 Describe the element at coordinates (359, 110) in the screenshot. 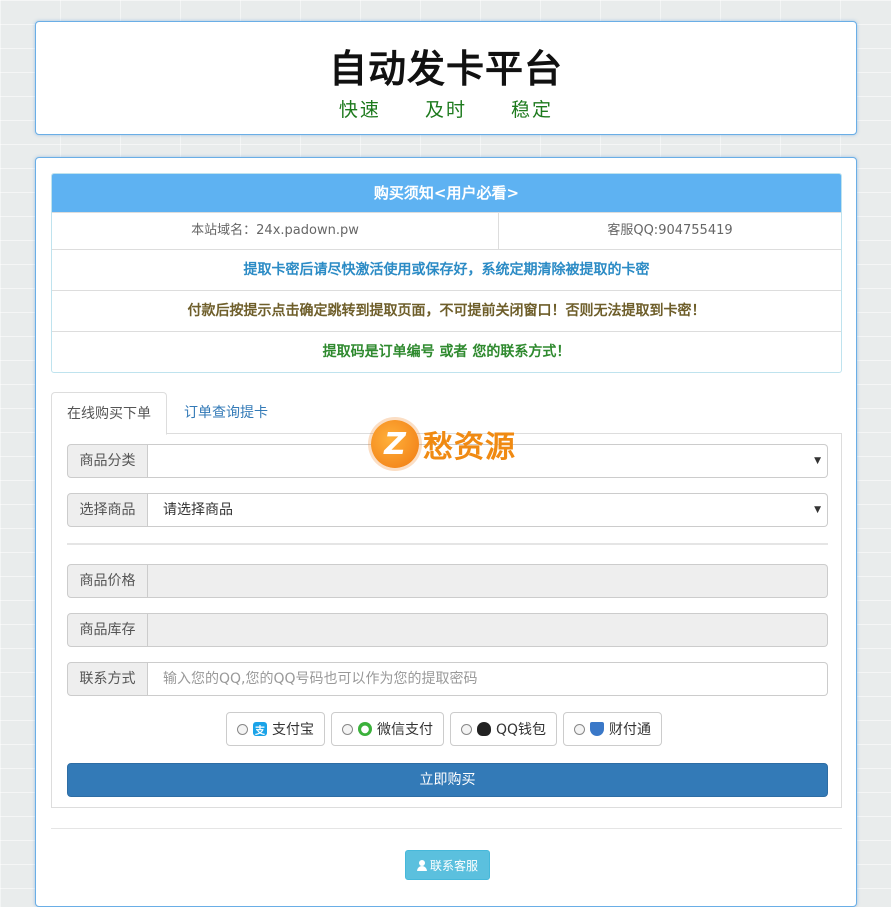

I see `slogan-fast: 快速` at that location.